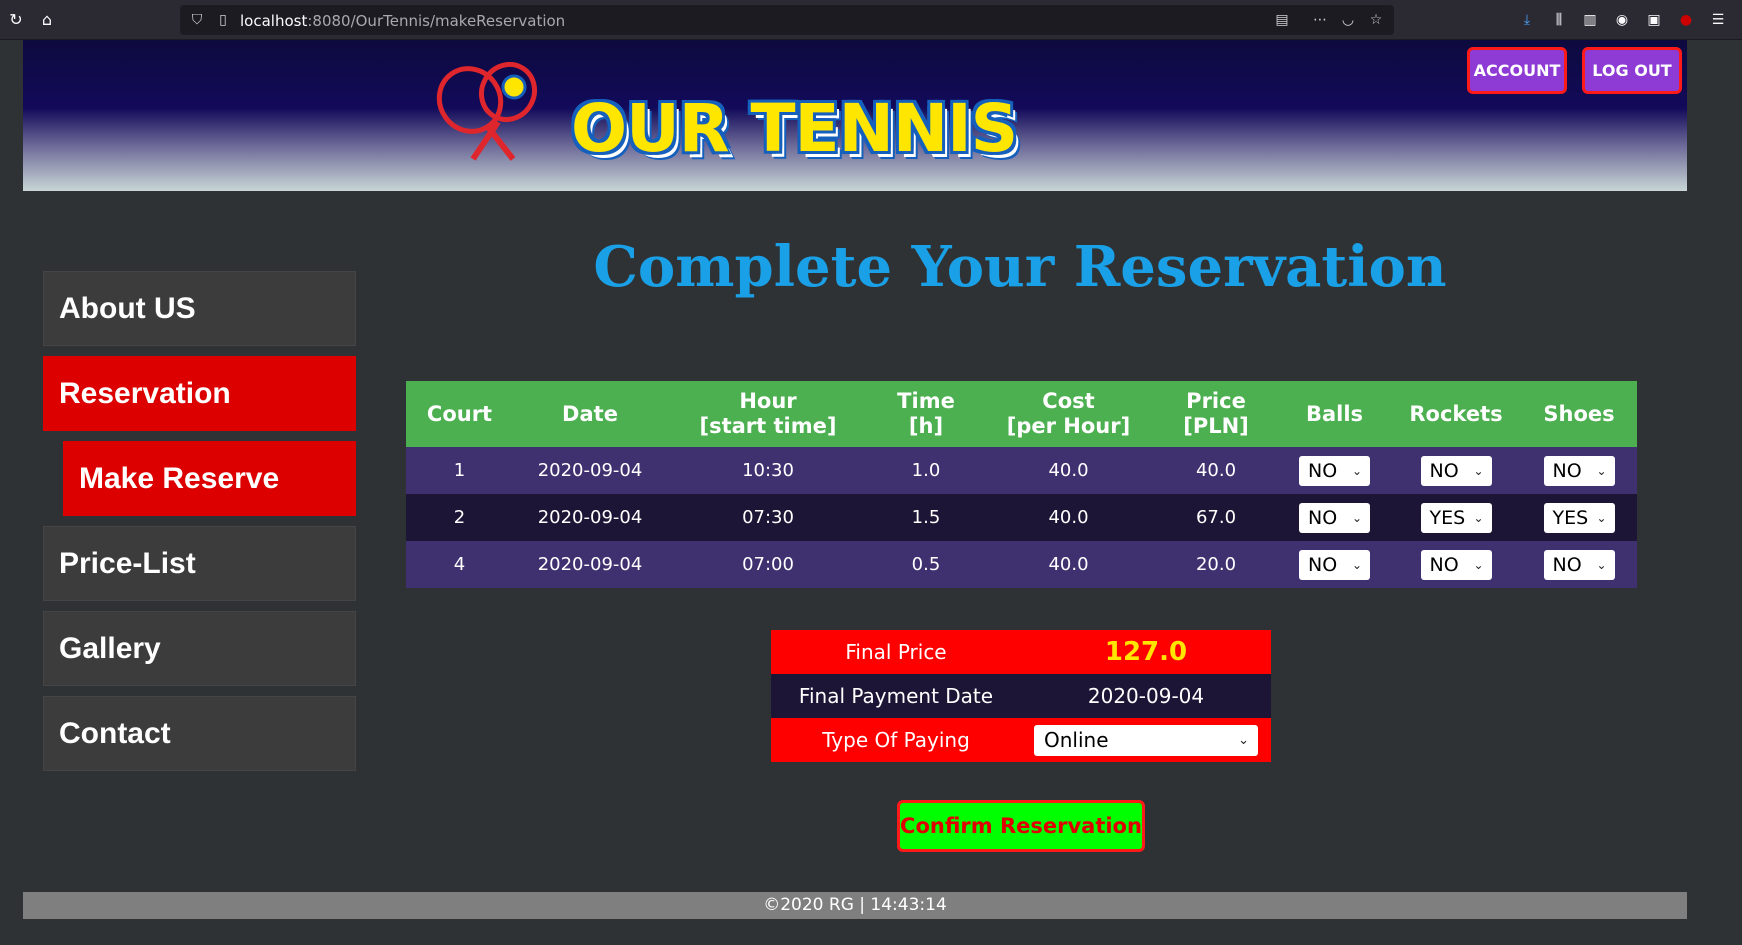 The height and width of the screenshot is (945, 1742). I want to click on cell-rockets: YES ⌄, so click(1456, 517).